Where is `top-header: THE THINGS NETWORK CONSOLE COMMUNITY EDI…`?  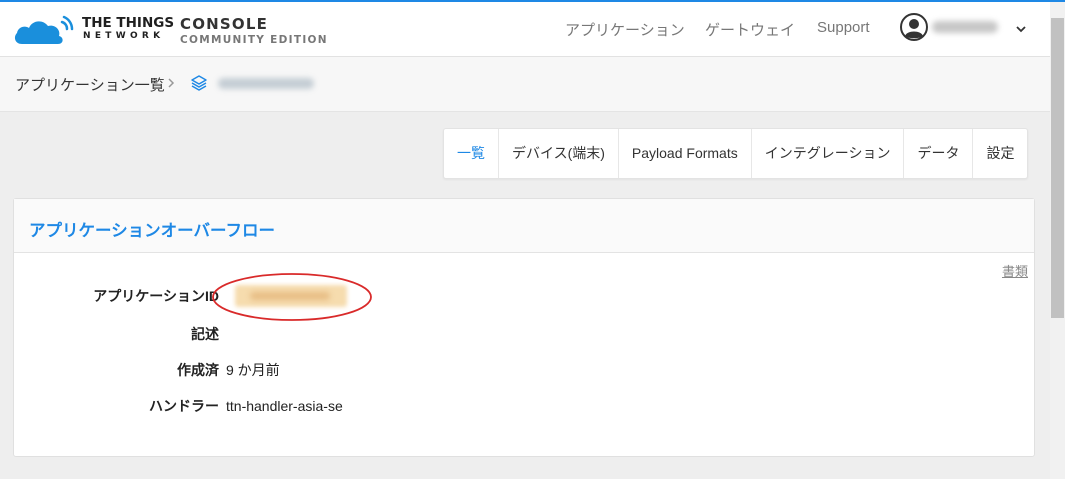 top-header: THE THINGS NETWORK CONSOLE COMMUNITY EDI… is located at coordinates (525, 29).